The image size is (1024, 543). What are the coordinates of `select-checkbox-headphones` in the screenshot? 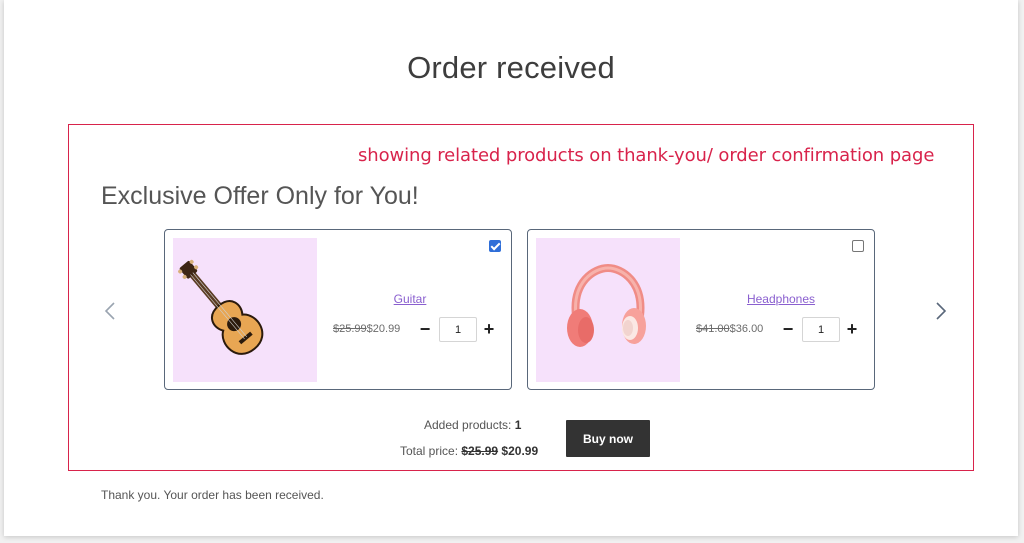 It's located at (858, 246).